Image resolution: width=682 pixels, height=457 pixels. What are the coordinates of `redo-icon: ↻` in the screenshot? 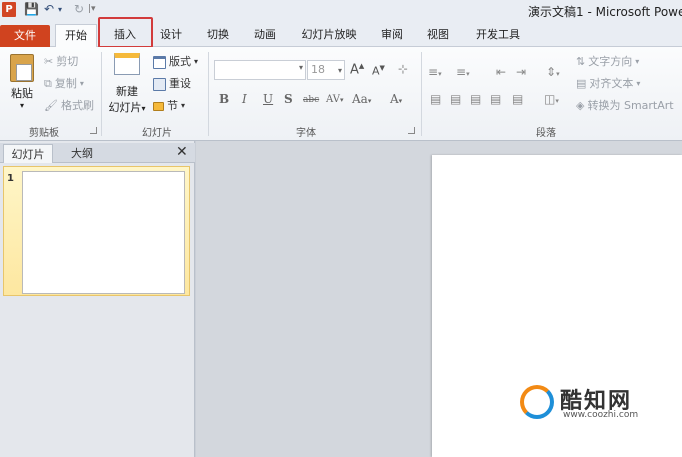 It's located at (79, 9).